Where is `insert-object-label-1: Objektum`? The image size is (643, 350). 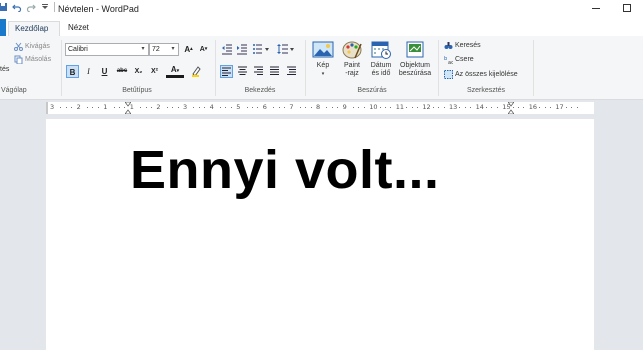
insert-object-label-1: Objektum is located at coordinates (415, 65).